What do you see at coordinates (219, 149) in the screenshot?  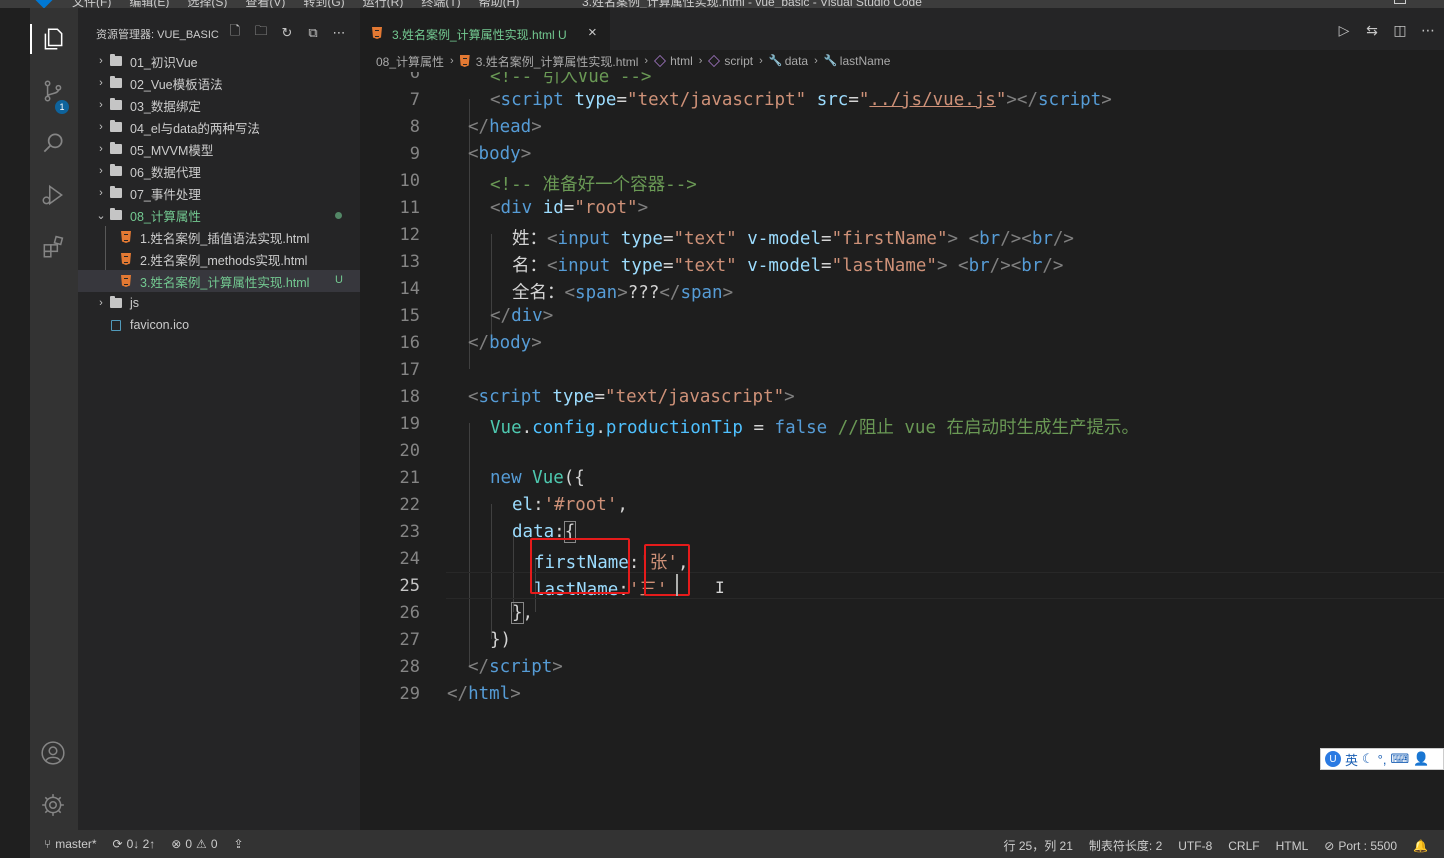 I see `tree-folder-05: › 05_MVVM模型` at bounding box center [219, 149].